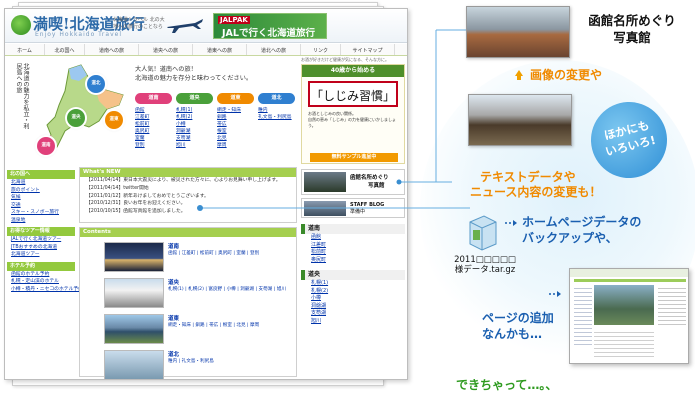 The width and height of the screenshot is (695, 411). Describe the element at coordinates (483, 233) in the screenshot. I see `archive-file-icon` at that location.